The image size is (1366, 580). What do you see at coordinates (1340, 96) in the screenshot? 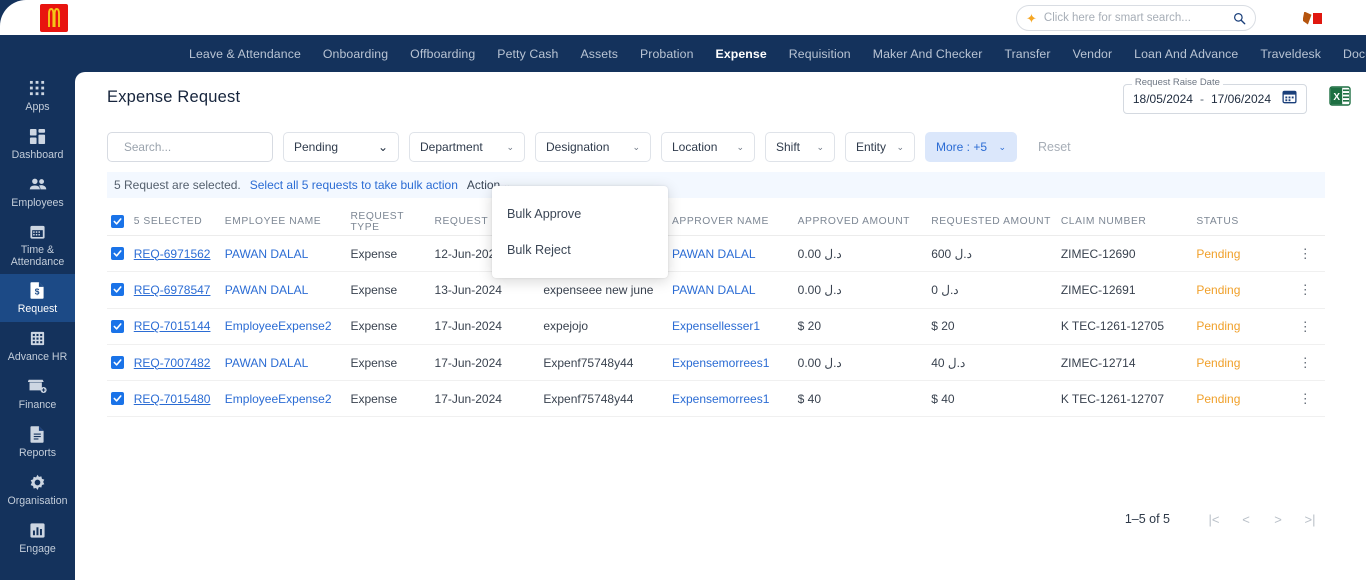
I see `excel-export-button: X` at bounding box center [1340, 96].